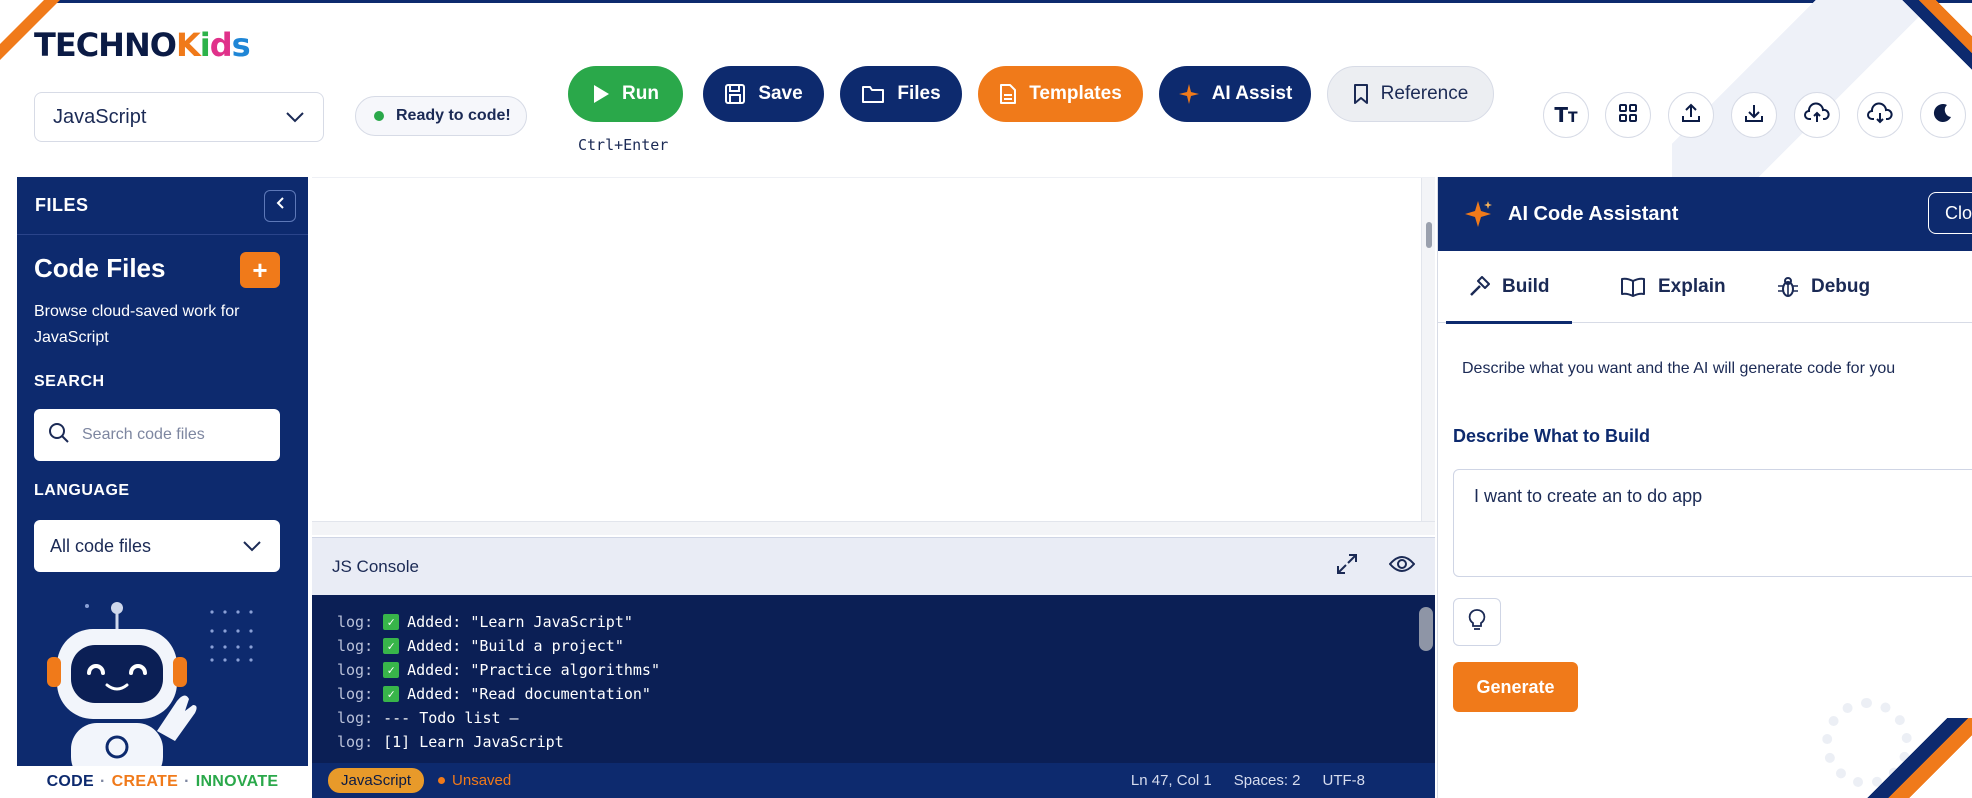 This screenshot has width=1972, height=798. What do you see at coordinates (1841, 286) in the screenshot?
I see `tab-label: Debug` at bounding box center [1841, 286].